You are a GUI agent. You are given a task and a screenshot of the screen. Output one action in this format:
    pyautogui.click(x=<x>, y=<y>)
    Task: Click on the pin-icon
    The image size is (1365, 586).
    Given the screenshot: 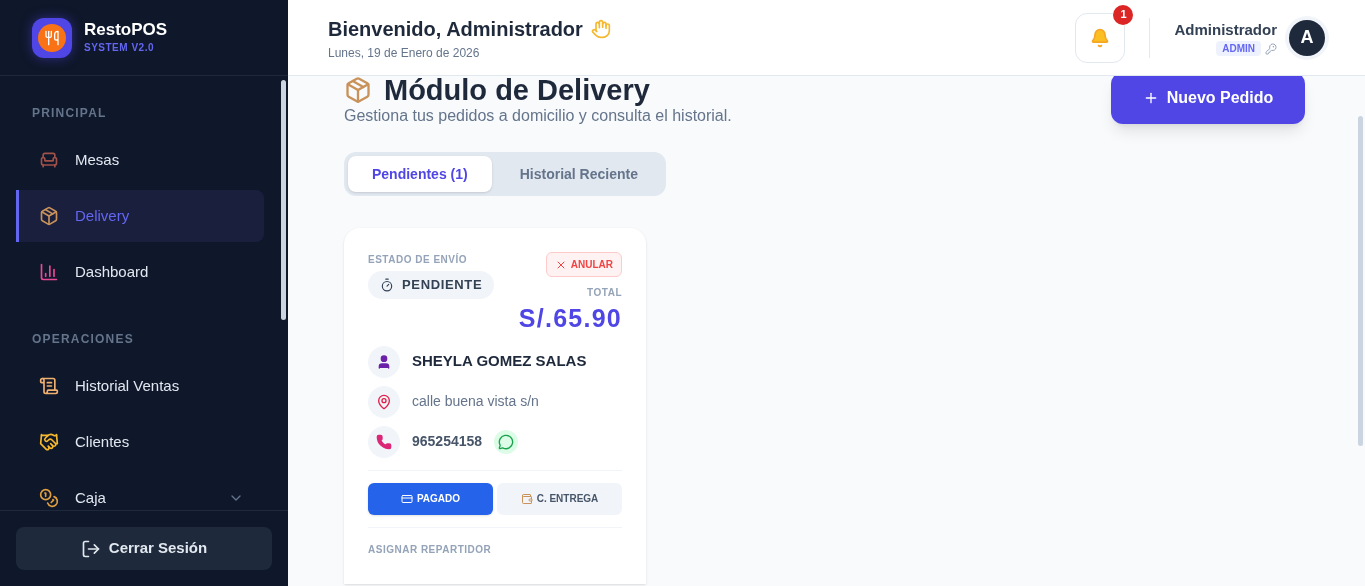 What is the action you would take?
    pyautogui.click(x=384, y=401)
    